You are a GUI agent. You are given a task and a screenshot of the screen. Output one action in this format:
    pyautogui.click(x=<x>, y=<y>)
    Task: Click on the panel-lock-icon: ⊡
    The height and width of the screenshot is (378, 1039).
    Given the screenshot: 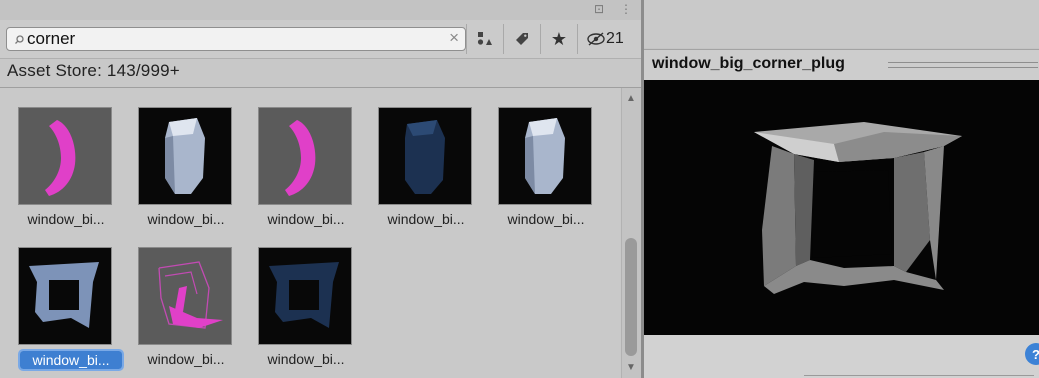 What is the action you would take?
    pyautogui.click(x=599, y=9)
    